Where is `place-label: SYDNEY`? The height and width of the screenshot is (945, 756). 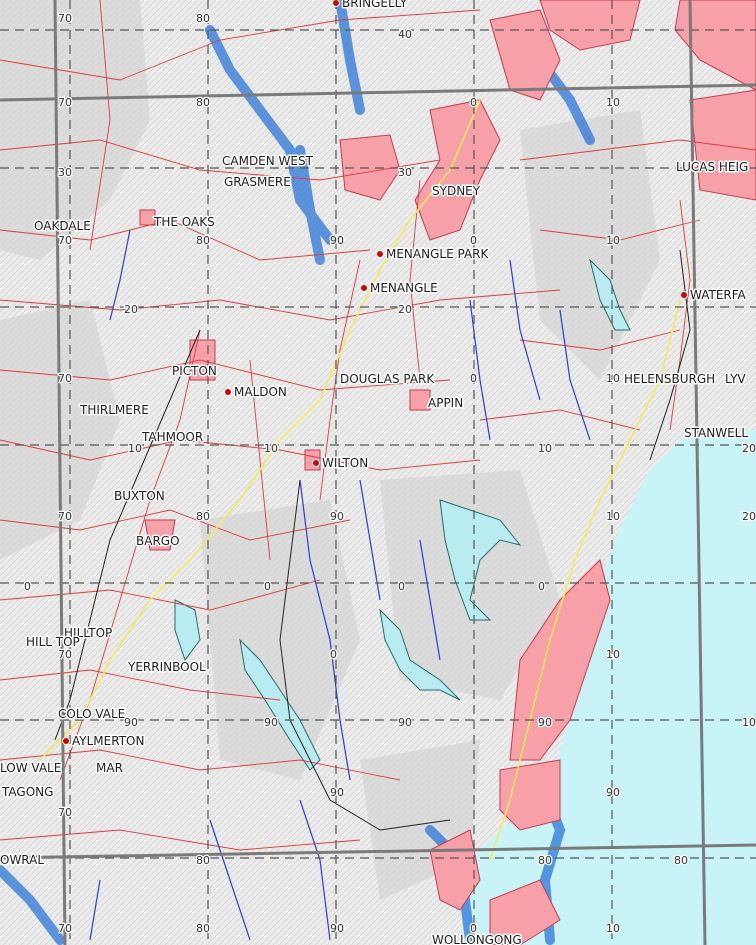
place-label: SYDNEY is located at coordinates (457, 191).